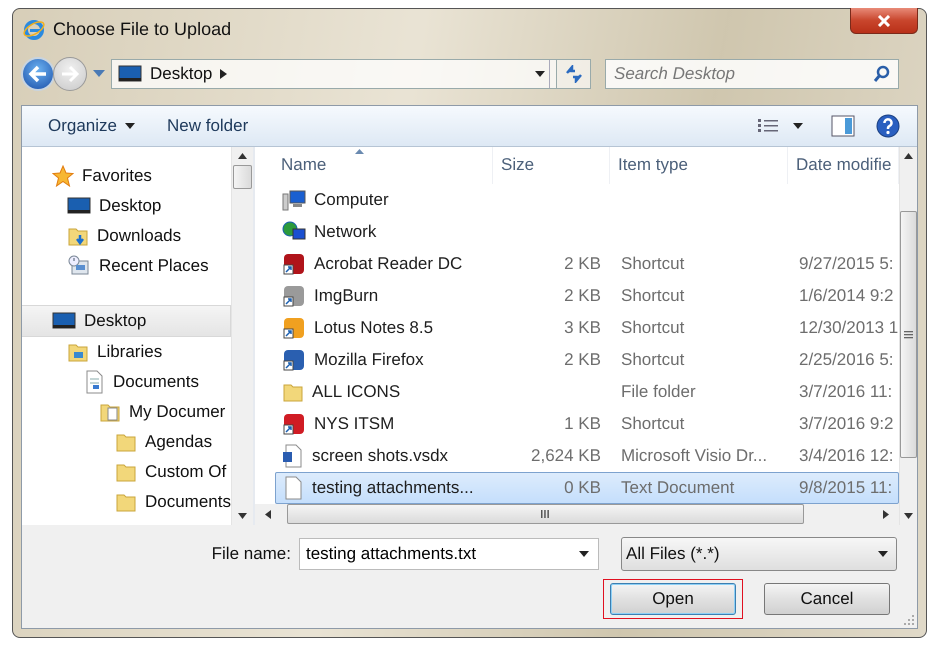 The height and width of the screenshot is (648, 935). Describe the element at coordinates (888, 126) in the screenshot. I see `help-icon` at that location.